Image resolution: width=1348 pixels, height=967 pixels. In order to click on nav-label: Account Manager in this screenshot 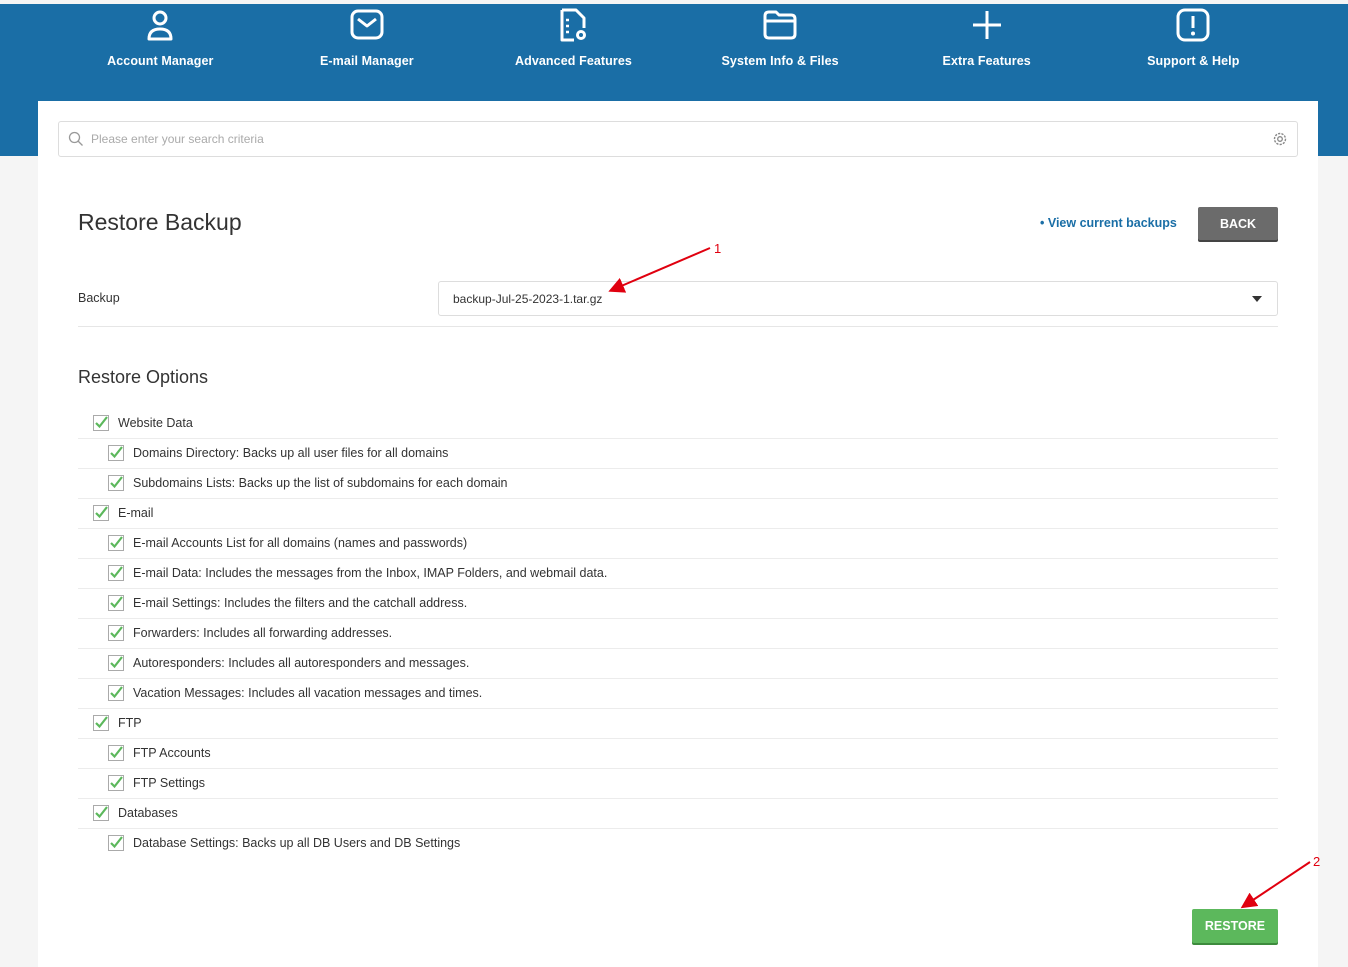, I will do `click(160, 61)`.